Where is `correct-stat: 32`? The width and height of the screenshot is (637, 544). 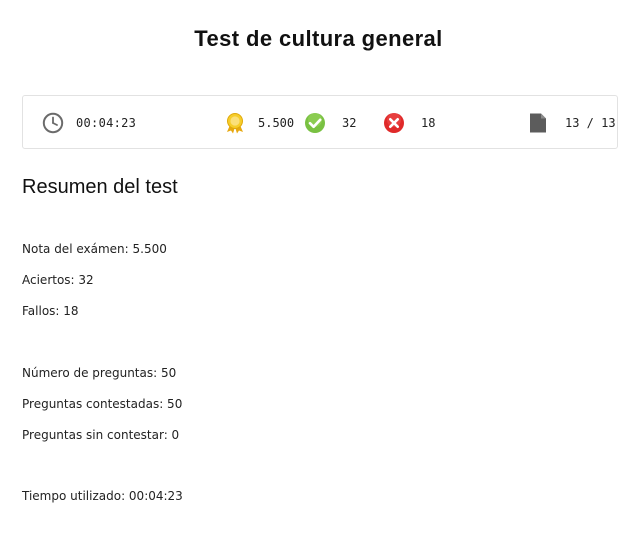
correct-stat: 32 is located at coordinates (330, 123).